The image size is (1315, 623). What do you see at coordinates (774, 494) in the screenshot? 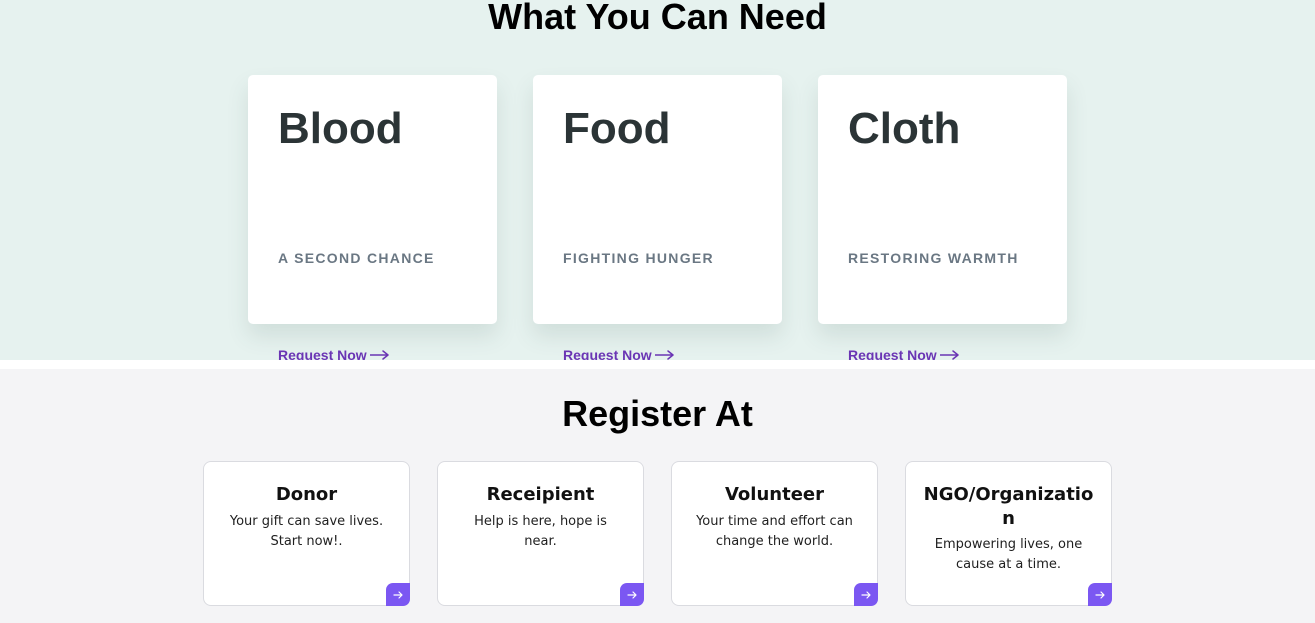
I see `register-card-heading: Volunteer` at bounding box center [774, 494].